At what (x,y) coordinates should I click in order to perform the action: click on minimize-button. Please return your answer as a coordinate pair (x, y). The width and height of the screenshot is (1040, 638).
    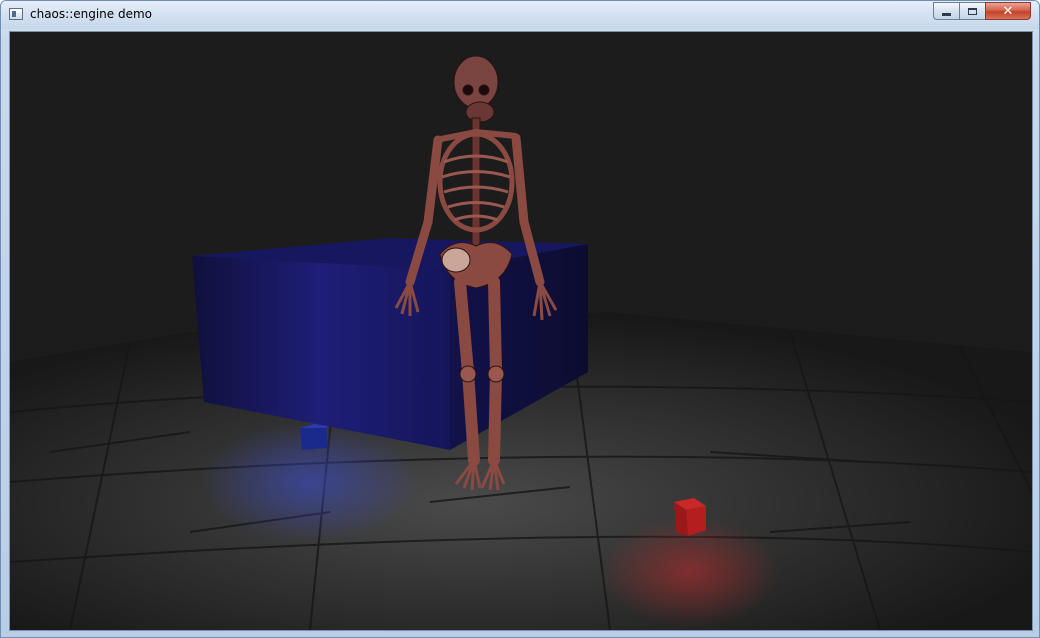
    Looking at the image, I should click on (946, 11).